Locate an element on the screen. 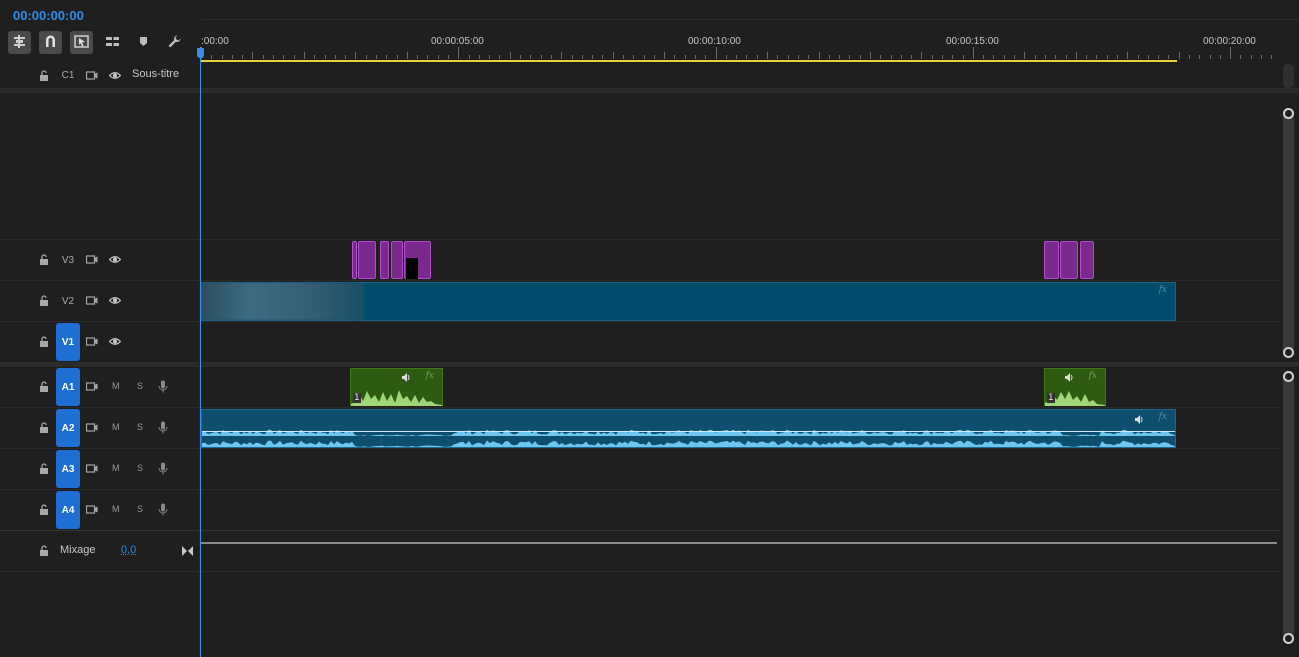  mix-volume-value: 0,0 is located at coordinates (128, 550).